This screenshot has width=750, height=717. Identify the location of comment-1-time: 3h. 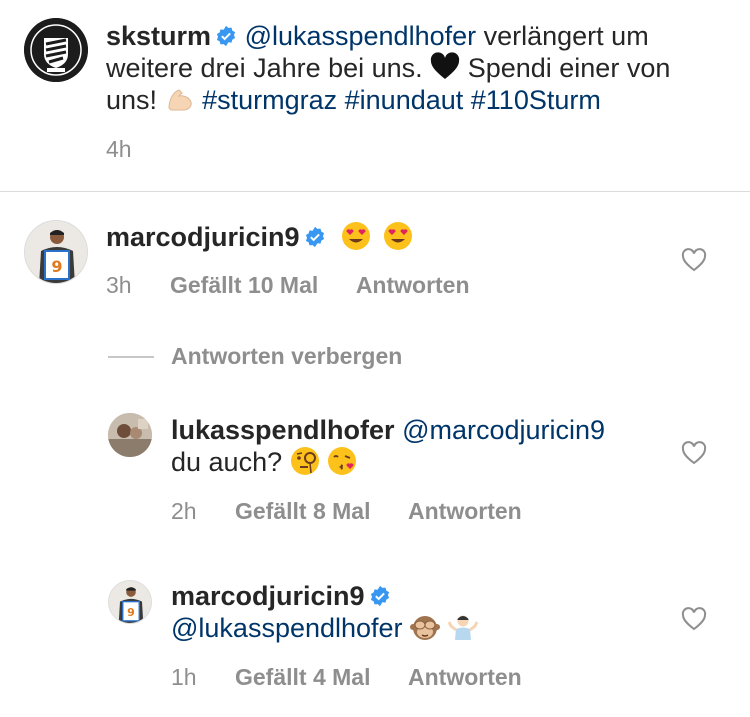
(119, 285).